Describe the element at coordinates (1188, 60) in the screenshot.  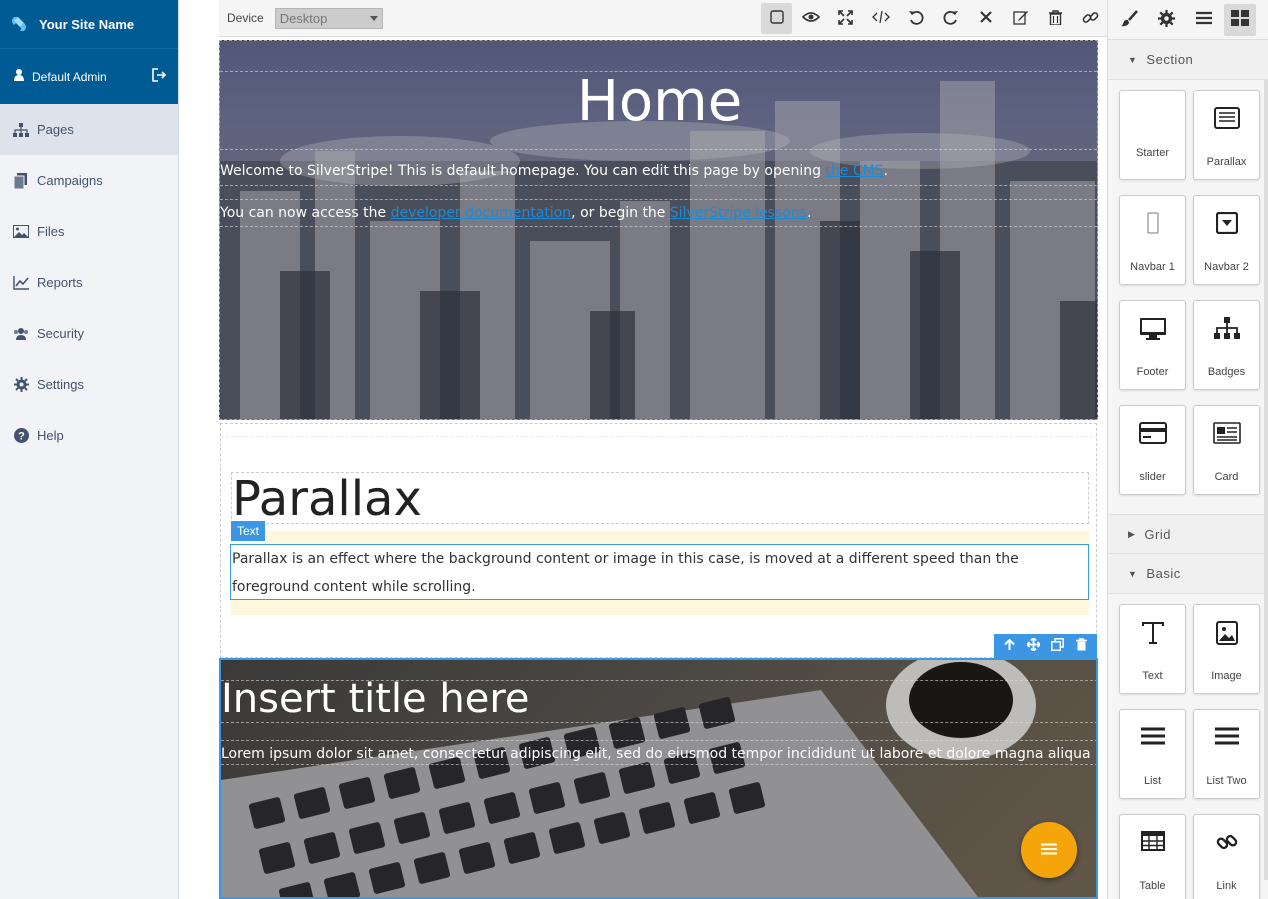
I see `category-section: ▼ Section` at that location.